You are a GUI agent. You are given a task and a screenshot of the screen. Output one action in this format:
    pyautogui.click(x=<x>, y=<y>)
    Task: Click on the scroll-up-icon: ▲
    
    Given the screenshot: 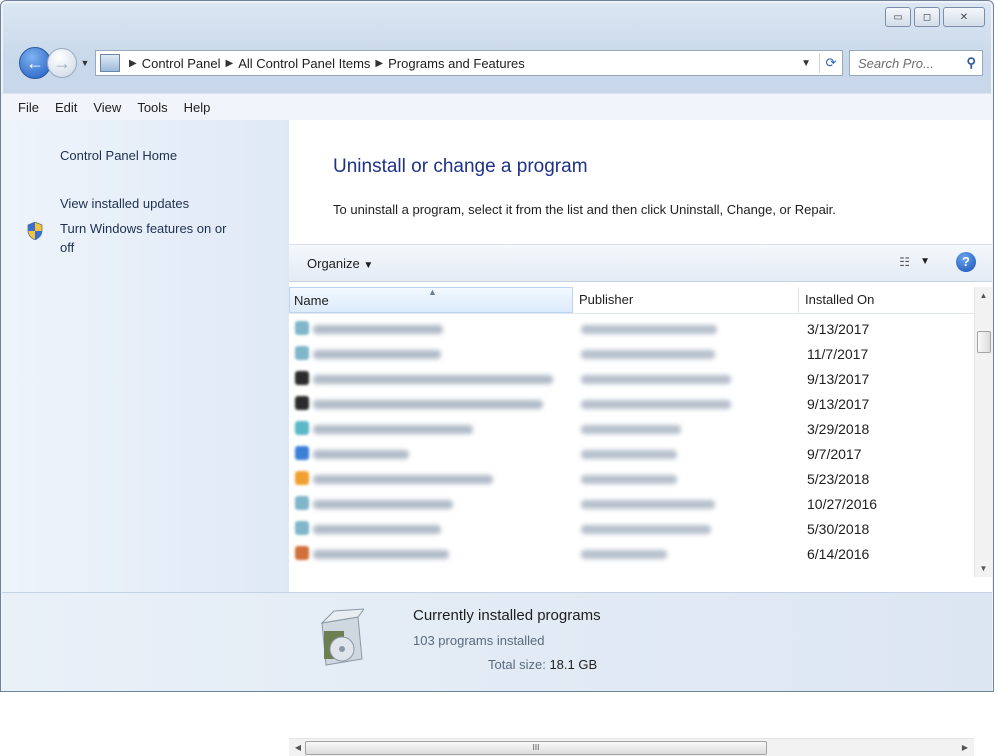 What is the action you would take?
    pyautogui.click(x=983, y=295)
    